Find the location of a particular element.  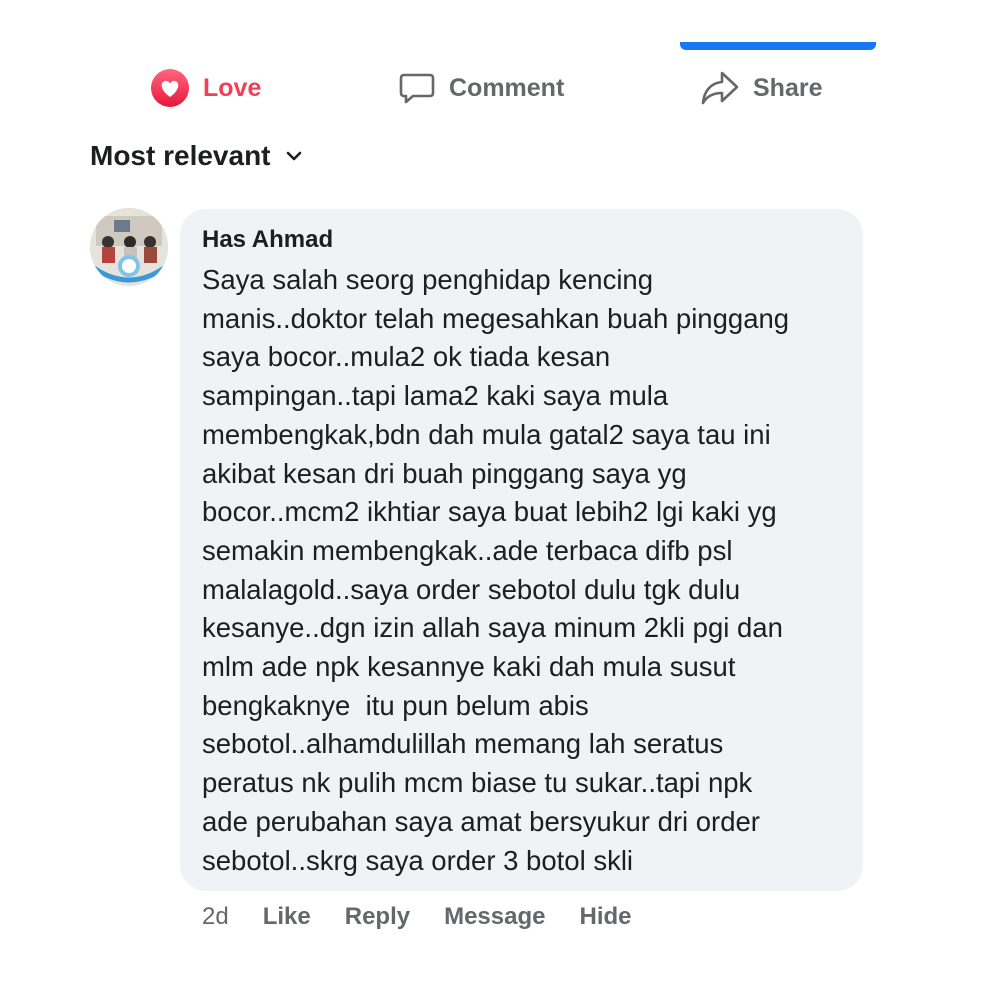

comment-timestamp: 2d is located at coordinates (215, 916).